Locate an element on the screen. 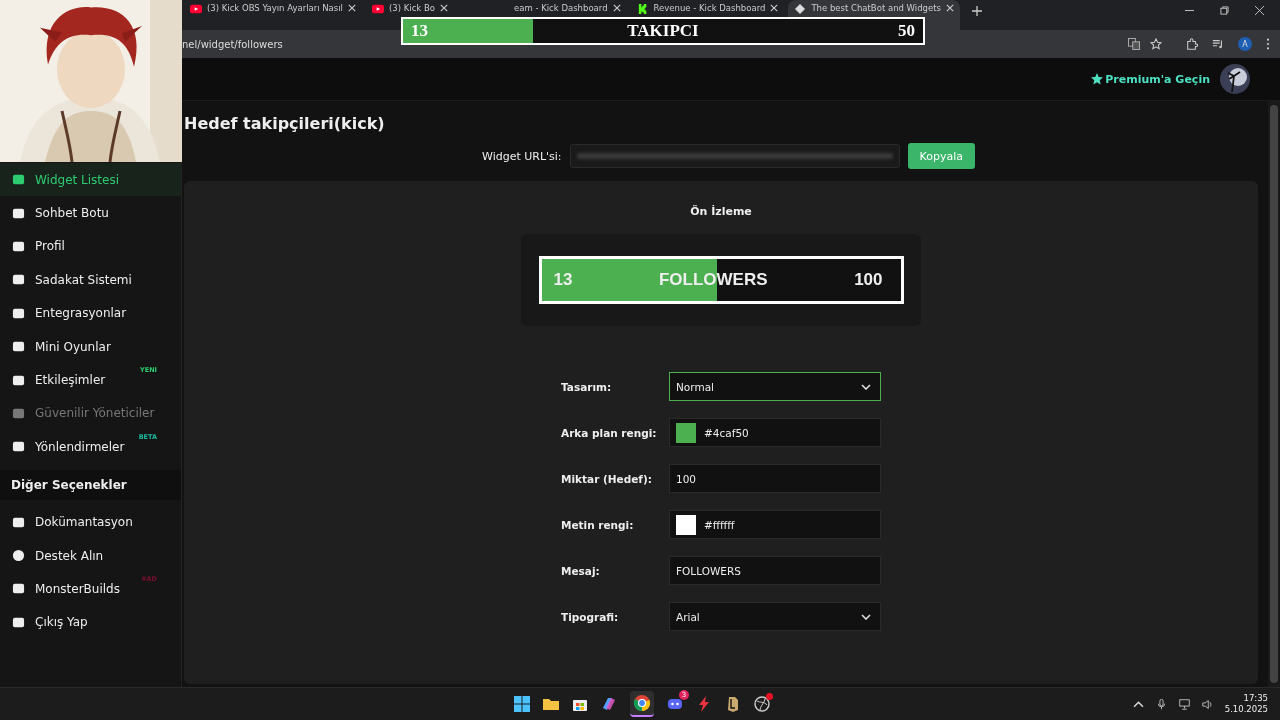 Image resolution: width=1280 pixels, height=720 pixels. goal-current: 13 is located at coordinates (563, 280).